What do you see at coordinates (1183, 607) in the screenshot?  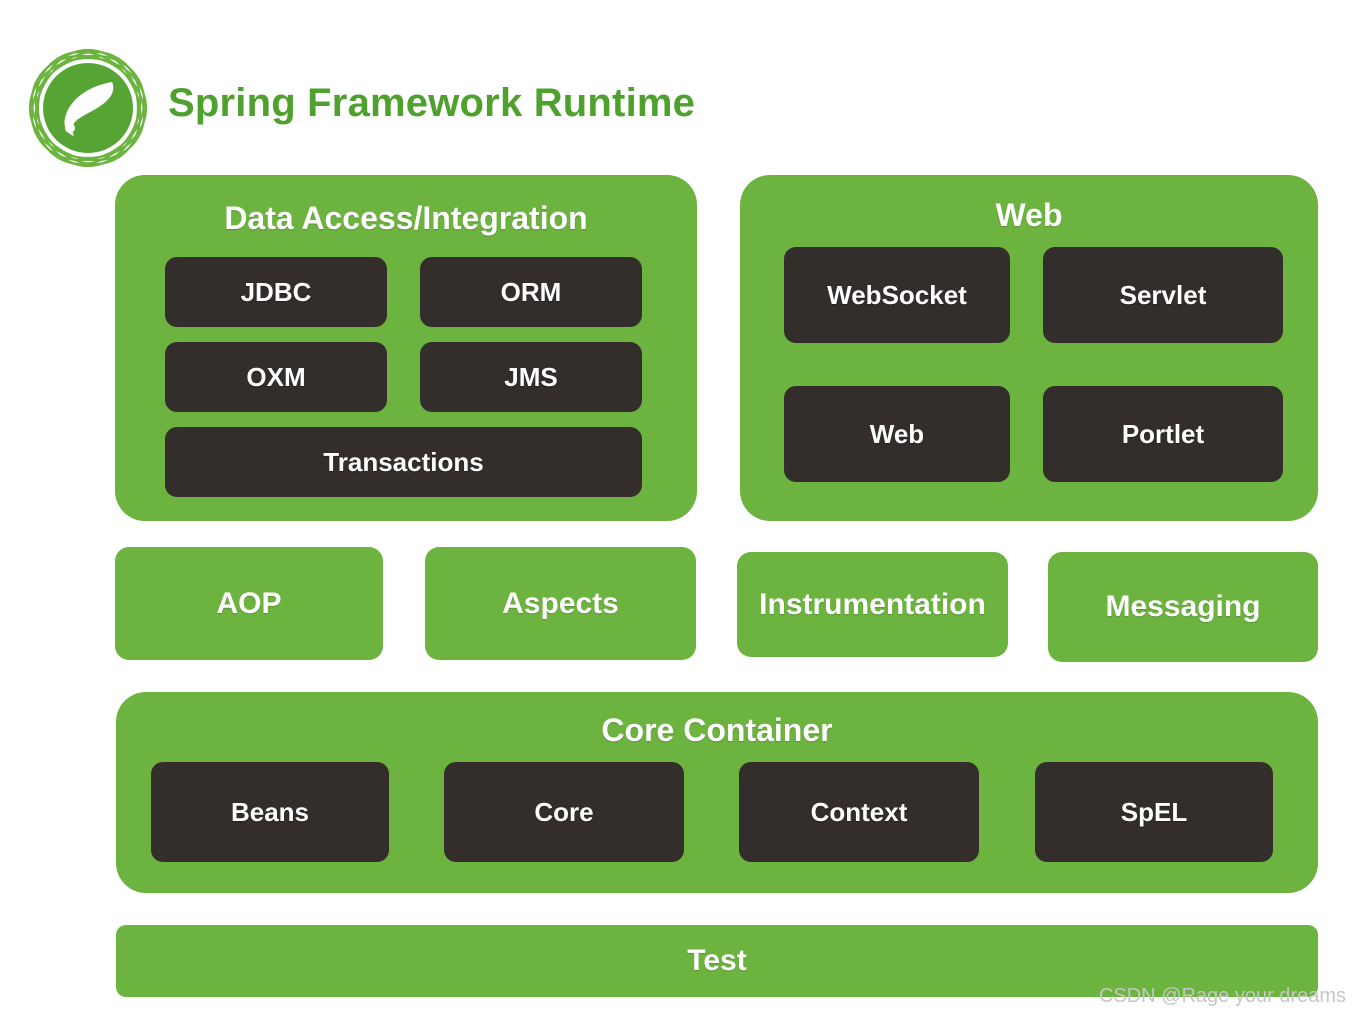 I see `module-messaging: Messaging` at bounding box center [1183, 607].